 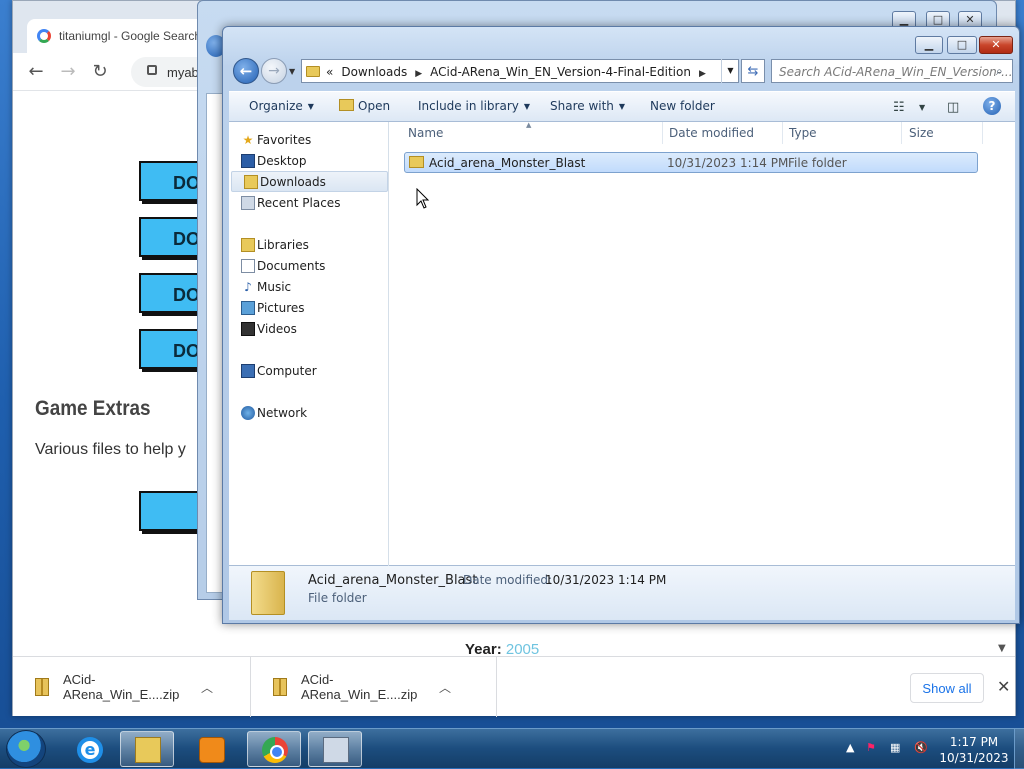 What do you see at coordinates (711, 133) in the screenshot?
I see `column-header-date-modified: Date modified` at bounding box center [711, 133].